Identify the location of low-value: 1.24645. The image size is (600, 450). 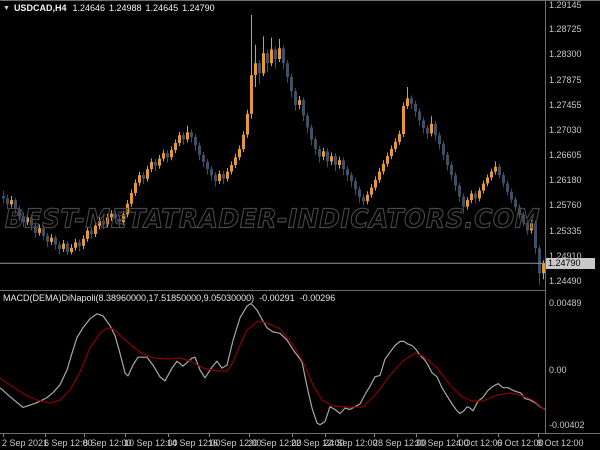
(162, 8).